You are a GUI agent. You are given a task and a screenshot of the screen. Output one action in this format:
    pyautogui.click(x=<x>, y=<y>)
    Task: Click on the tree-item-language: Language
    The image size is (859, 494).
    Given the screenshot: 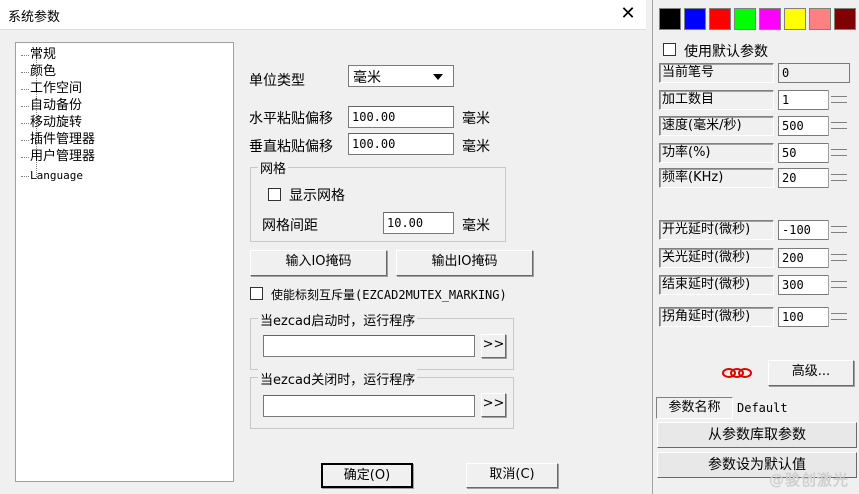 What is the action you would take?
    pyautogui.click(x=52, y=176)
    